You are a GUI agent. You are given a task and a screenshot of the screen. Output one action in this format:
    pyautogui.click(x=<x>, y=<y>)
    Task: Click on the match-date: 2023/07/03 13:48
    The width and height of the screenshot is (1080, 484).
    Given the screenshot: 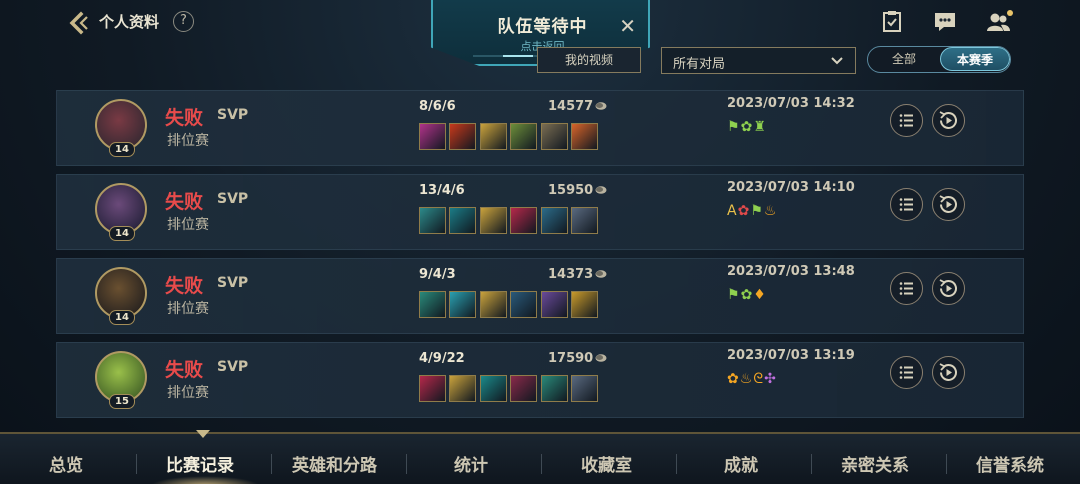 What is the action you would take?
    pyautogui.click(x=791, y=271)
    